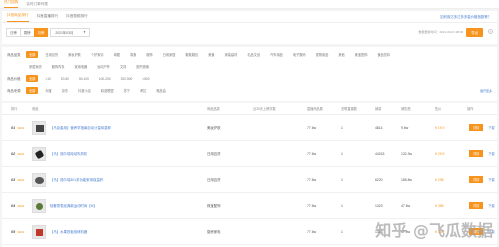 The width and height of the screenshot is (499, 247). Describe the element at coordinates (77, 18) in the screenshot. I see `tab-video: 抖音视频排行` at that location.